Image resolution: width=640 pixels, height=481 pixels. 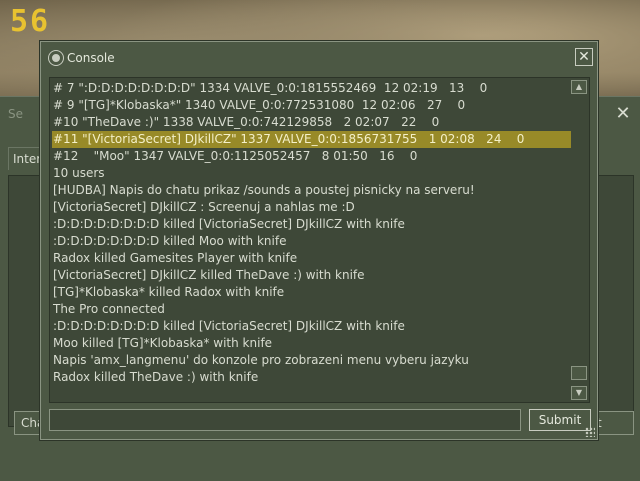 I want to click on console-line: [TG]*Klobaska* killed Radox with knife, so click(x=169, y=292).